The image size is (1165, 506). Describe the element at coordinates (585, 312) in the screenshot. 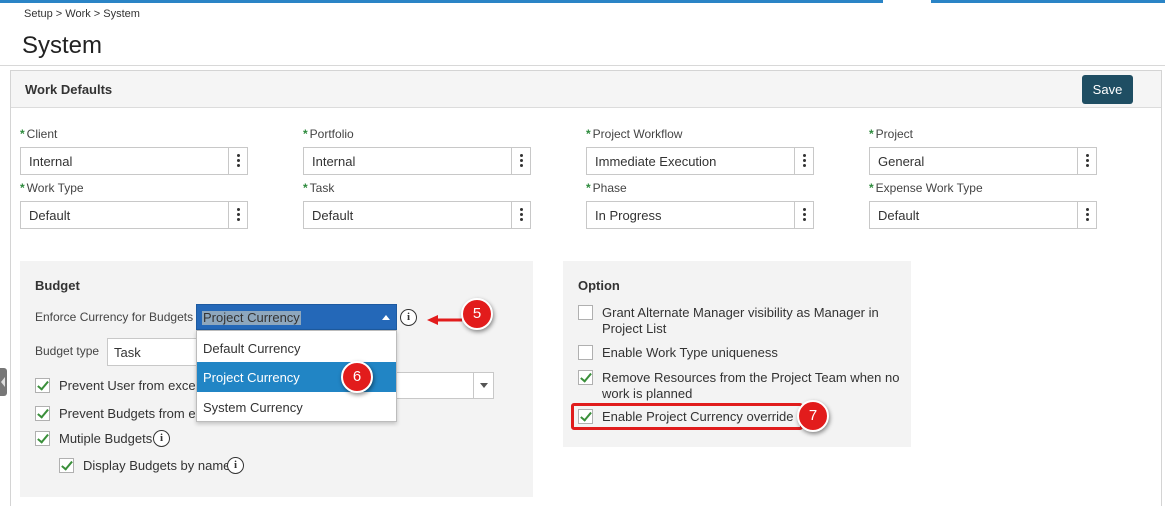

I see `grant-alternate-manager-checkbox` at that location.